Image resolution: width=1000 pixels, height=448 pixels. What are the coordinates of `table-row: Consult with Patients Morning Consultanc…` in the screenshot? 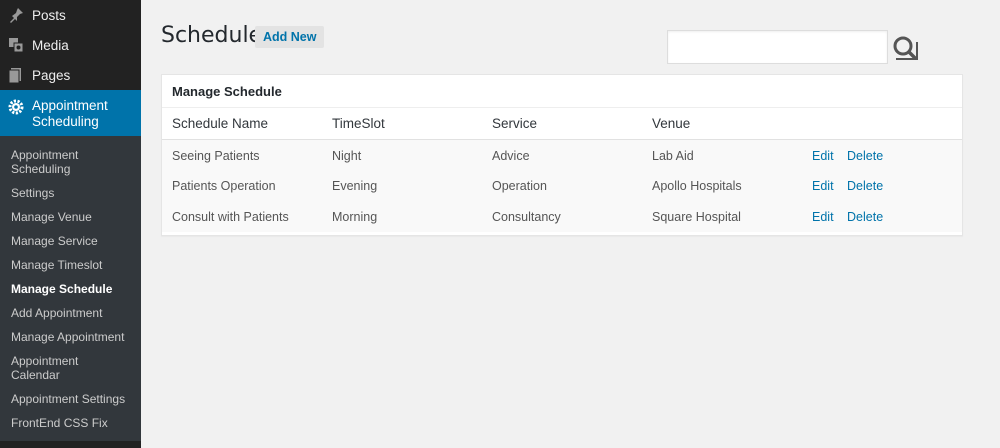 It's located at (562, 216).